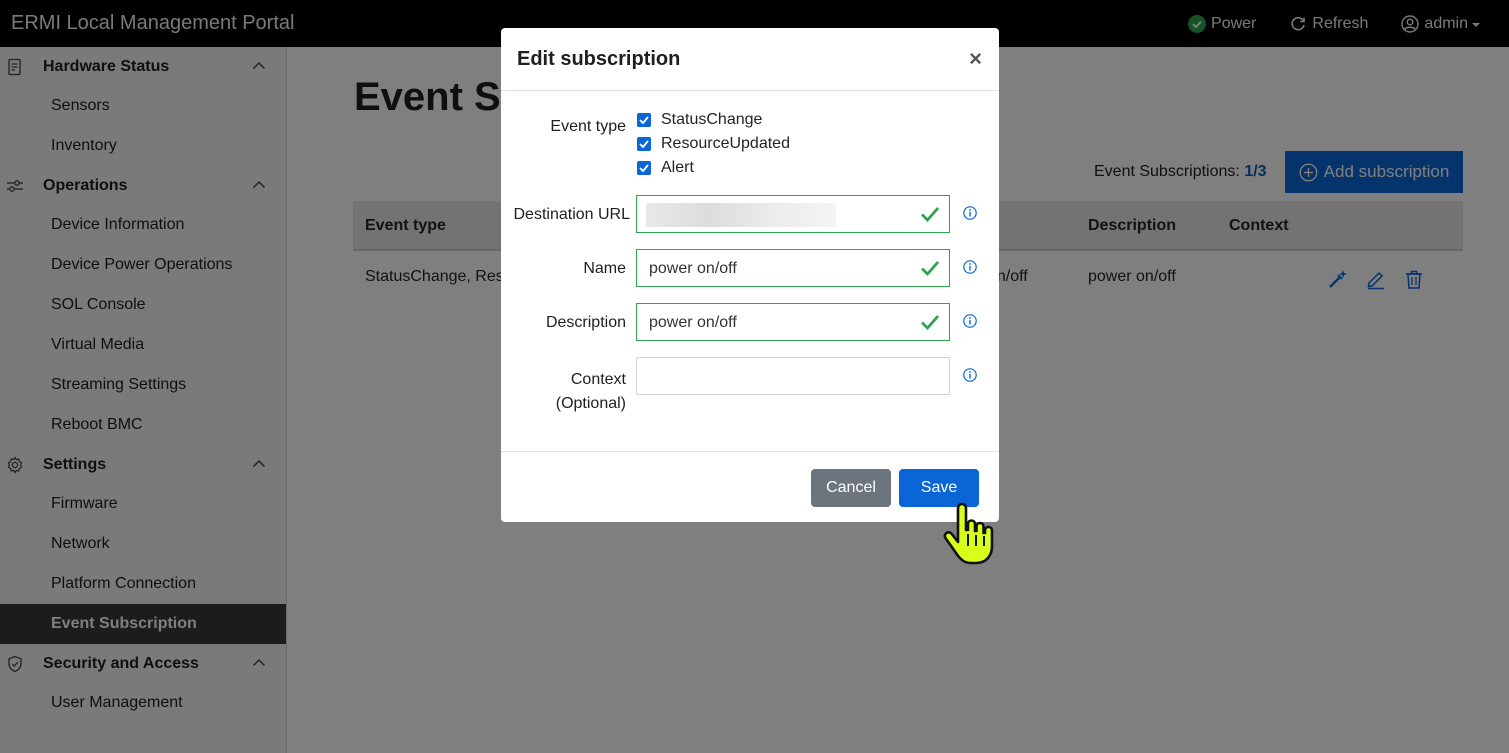 The image size is (1509, 753). What do you see at coordinates (793, 322) in the screenshot?
I see `description-field: power on/off` at bounding box center [793, 322].